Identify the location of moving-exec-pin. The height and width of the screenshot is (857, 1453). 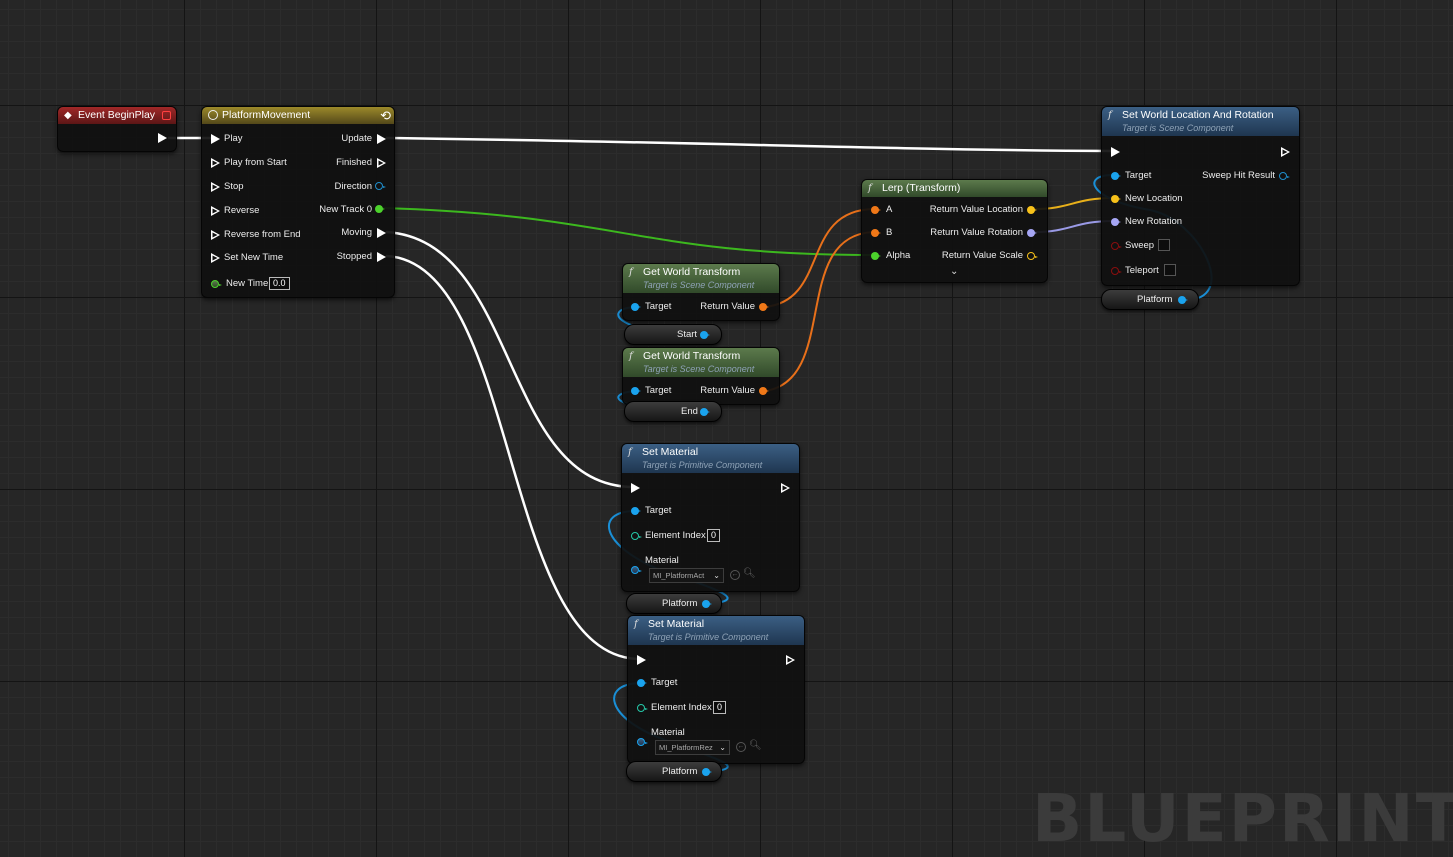
(381, 233).